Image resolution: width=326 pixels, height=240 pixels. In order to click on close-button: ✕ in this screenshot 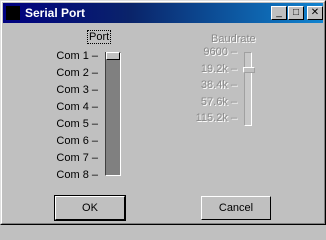, I will do `click(315, 13)`.